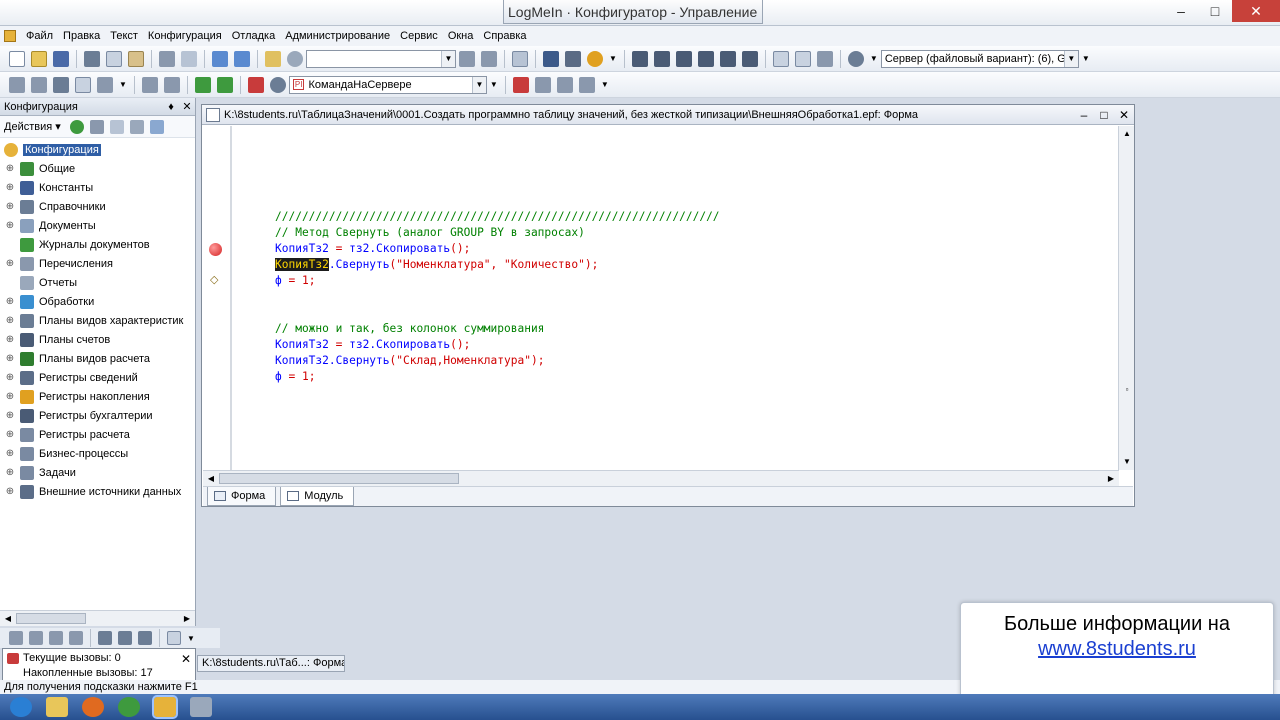 This screenshot has height=720, width=1280. Describe the element at coordinates (189, 58) in the screenshot. I see `print-preview-icon` at that location.